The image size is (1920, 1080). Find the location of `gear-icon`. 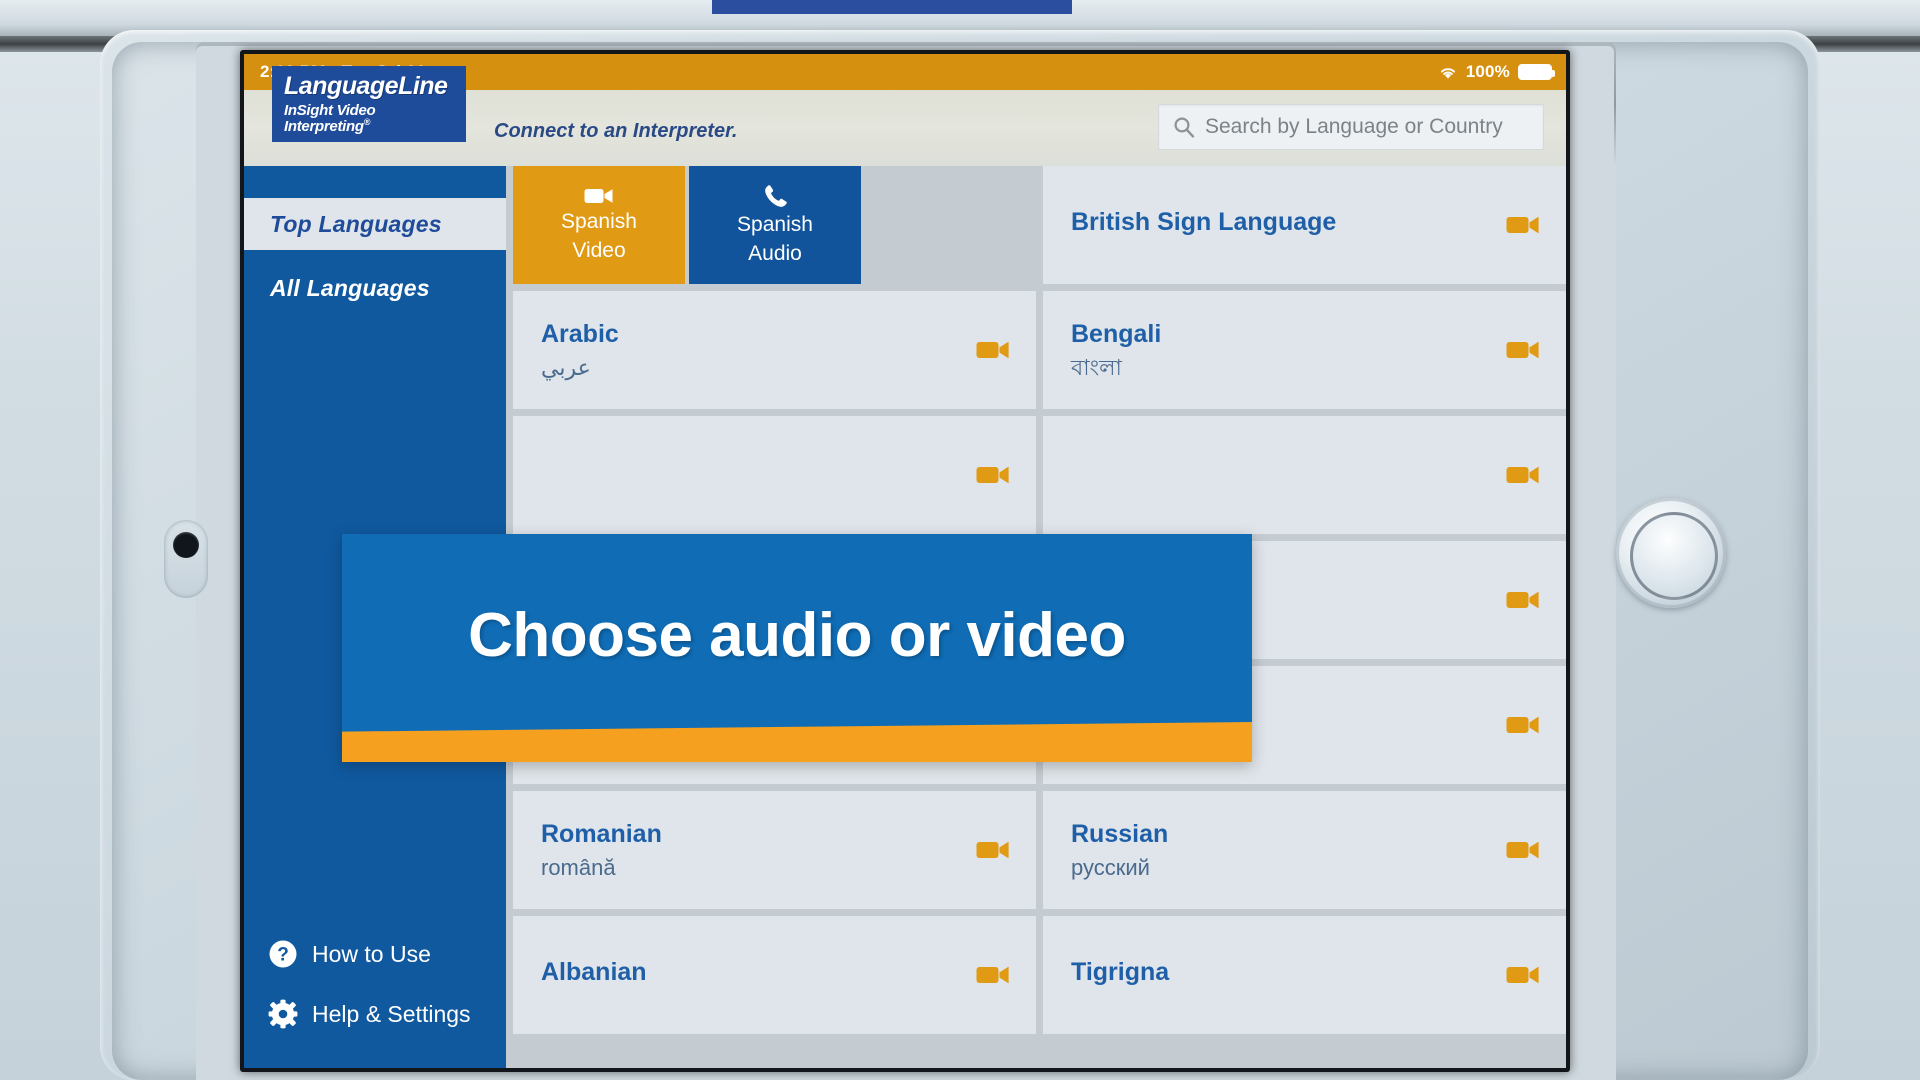

gear-icon is located at coordinates (283, 1014).